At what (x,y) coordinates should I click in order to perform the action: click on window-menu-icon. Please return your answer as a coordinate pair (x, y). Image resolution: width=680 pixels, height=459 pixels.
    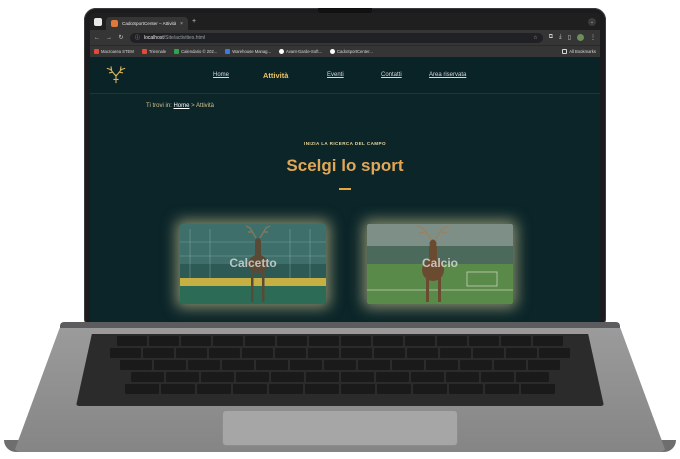
    Looking at the image, I should click on (98, 21).